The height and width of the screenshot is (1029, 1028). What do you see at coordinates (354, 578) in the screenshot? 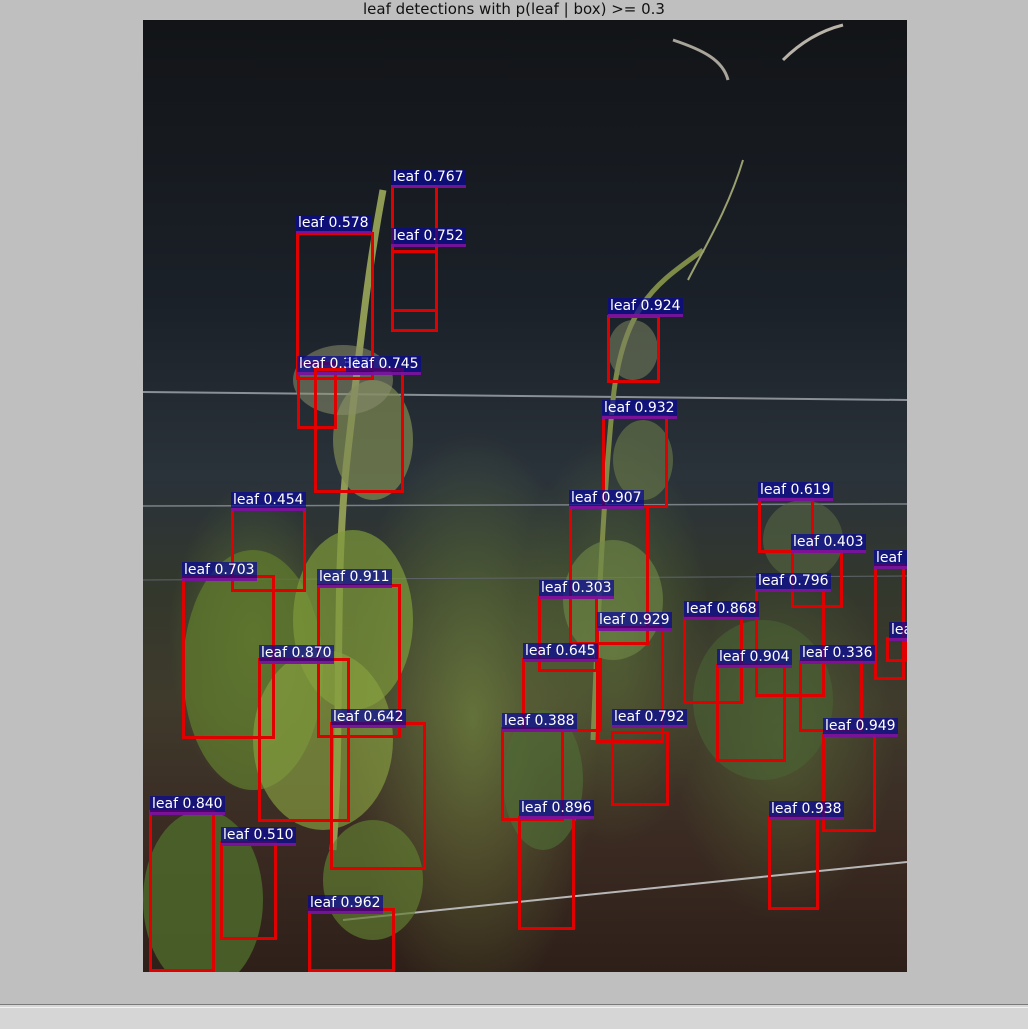
I see `detection-label: leaf 0.911` at bounding box center [354, 578].